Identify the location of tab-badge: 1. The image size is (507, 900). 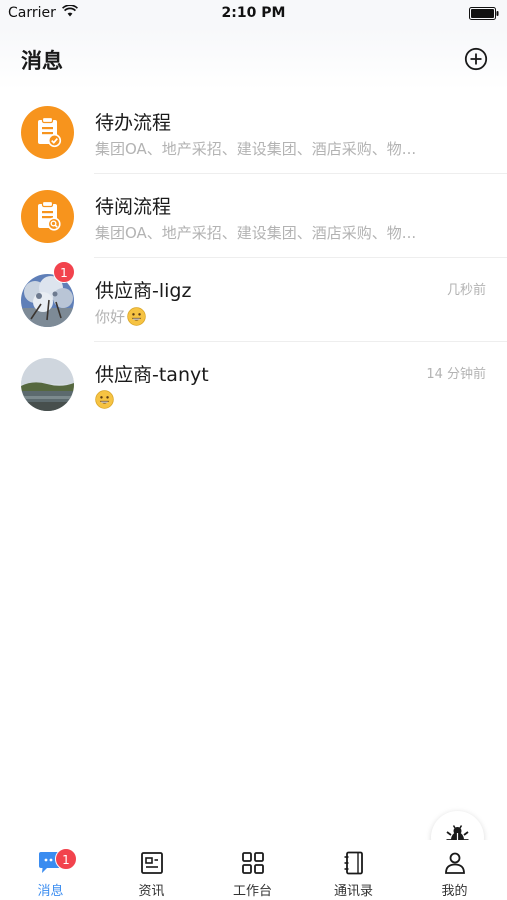
(66, 859).